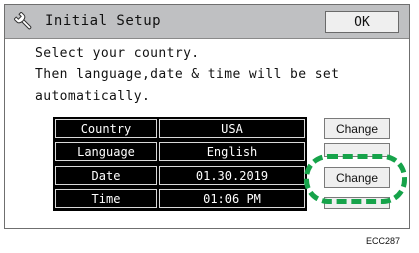  What do you see at coordinates (187, 74) in the screenshot?
I see `instruction-line-2: Then language,date & time will be set` at bounding box center [187, 74].